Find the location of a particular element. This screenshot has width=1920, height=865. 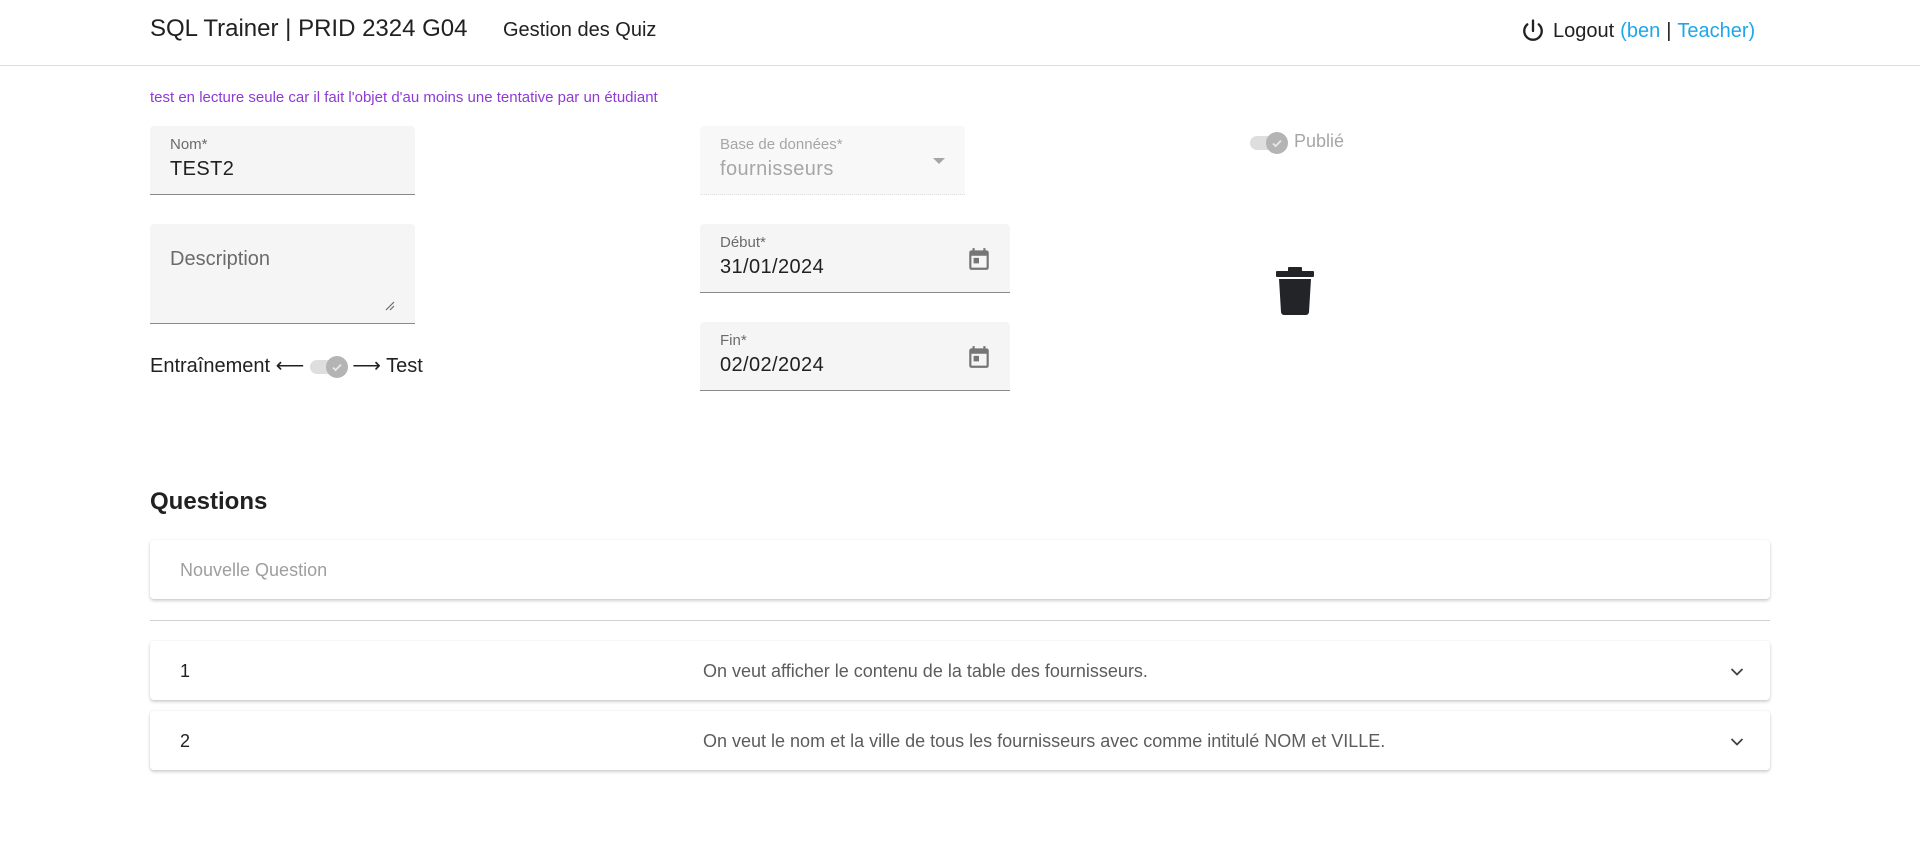

name-field: Nom* TEST2 is located at coordinates (282, 160).